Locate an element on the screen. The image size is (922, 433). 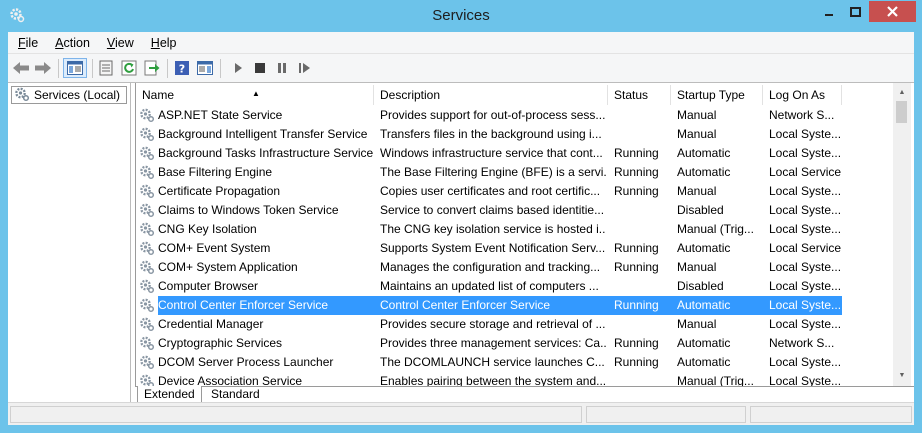
services-gear-icon is located at coordinates (22, 95).